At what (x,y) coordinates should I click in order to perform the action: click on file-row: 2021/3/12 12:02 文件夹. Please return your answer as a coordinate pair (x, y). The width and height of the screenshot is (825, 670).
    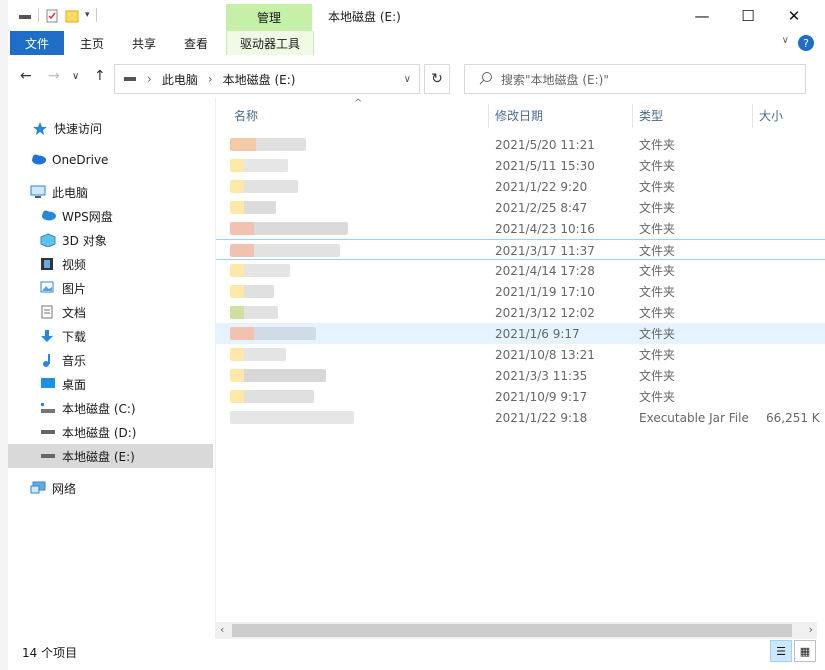
    Looking at the image, I should click on (520, 312).